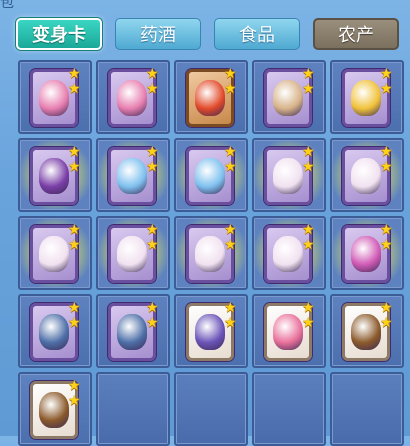 The image size is (410, 446). I want to click on tab-food: 食品, so click(257, 34).